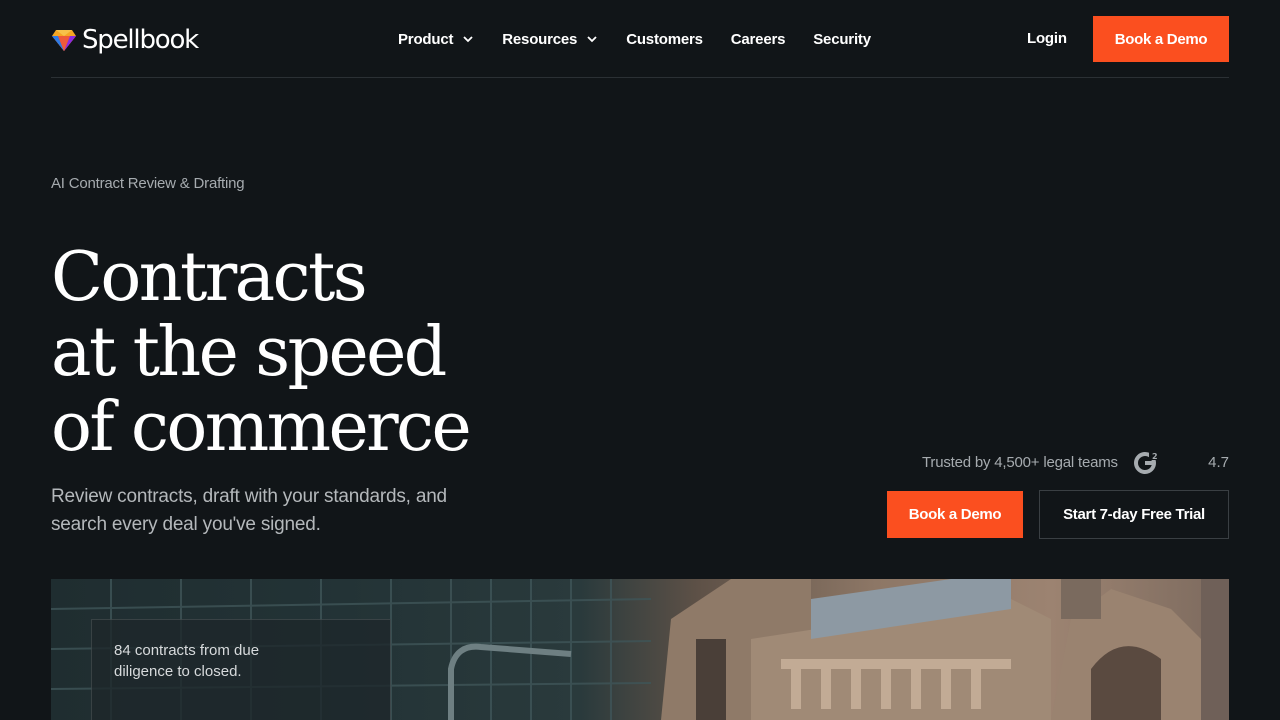 The width and height of the screenshot is (1280, 720). I want to click on svg-text: 2, so click(1155, 456).